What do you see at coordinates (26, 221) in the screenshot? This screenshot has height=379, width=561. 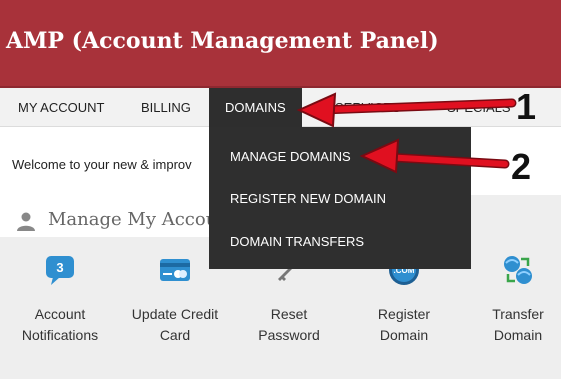 I see `user-icon` at bounding box center [26, 221].